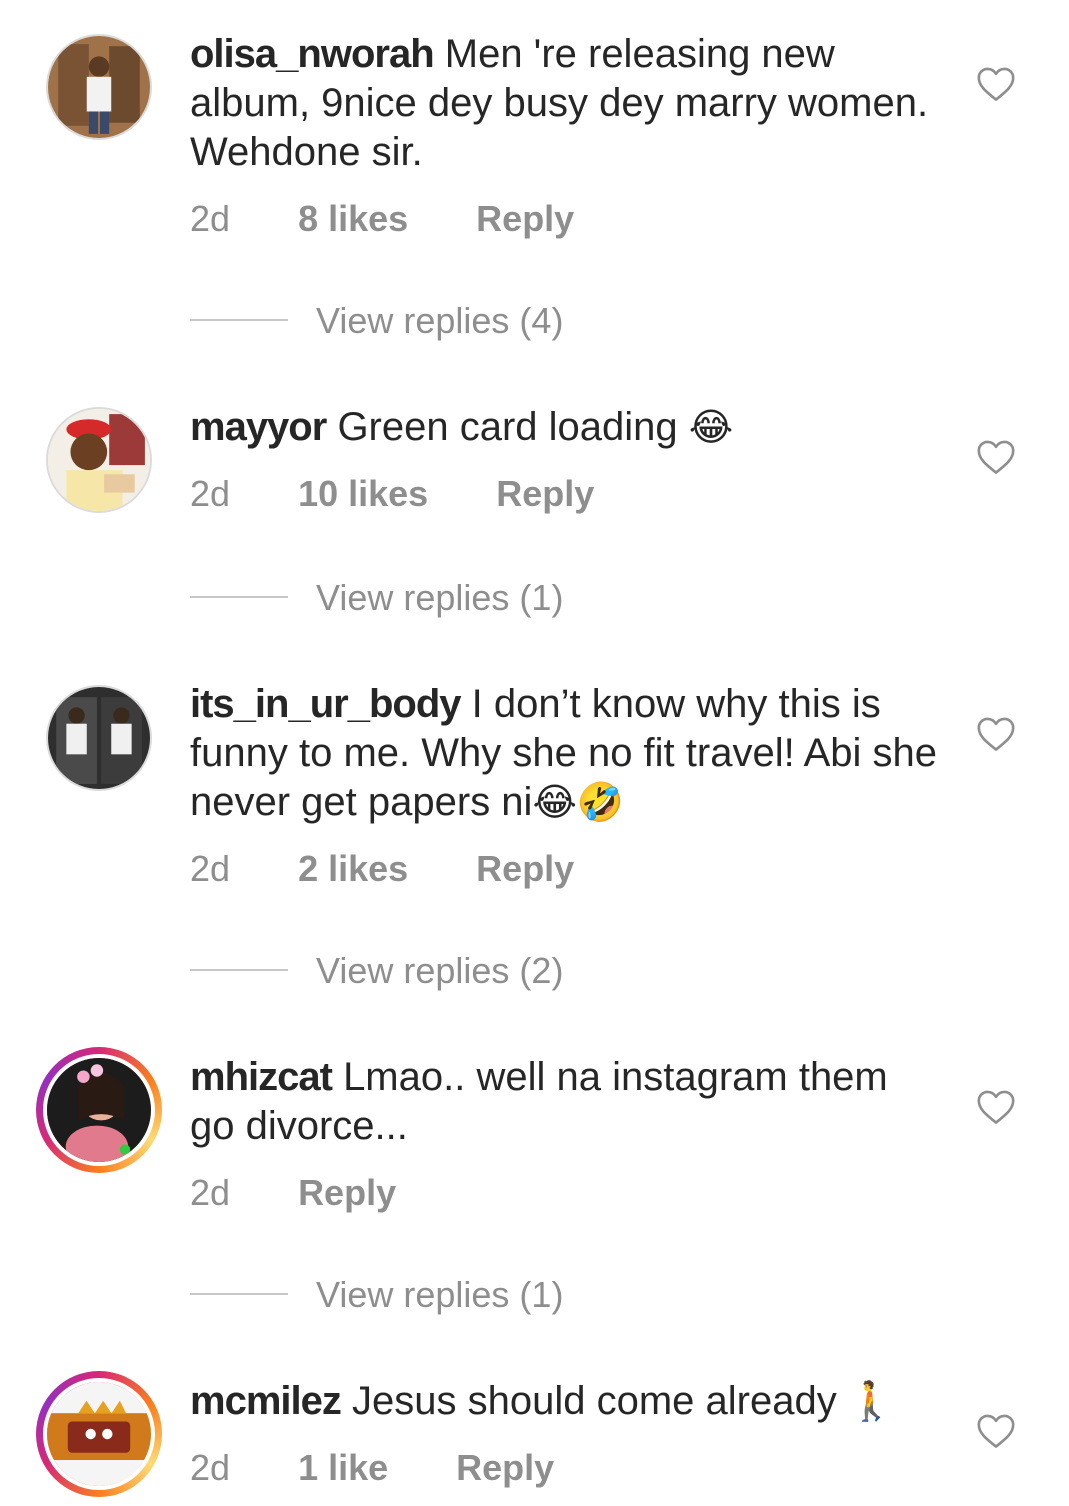 Image resolution: width=1069 pixels, height=1506 pixels. I want to click on username: mhizcat, so click(261, 1077).